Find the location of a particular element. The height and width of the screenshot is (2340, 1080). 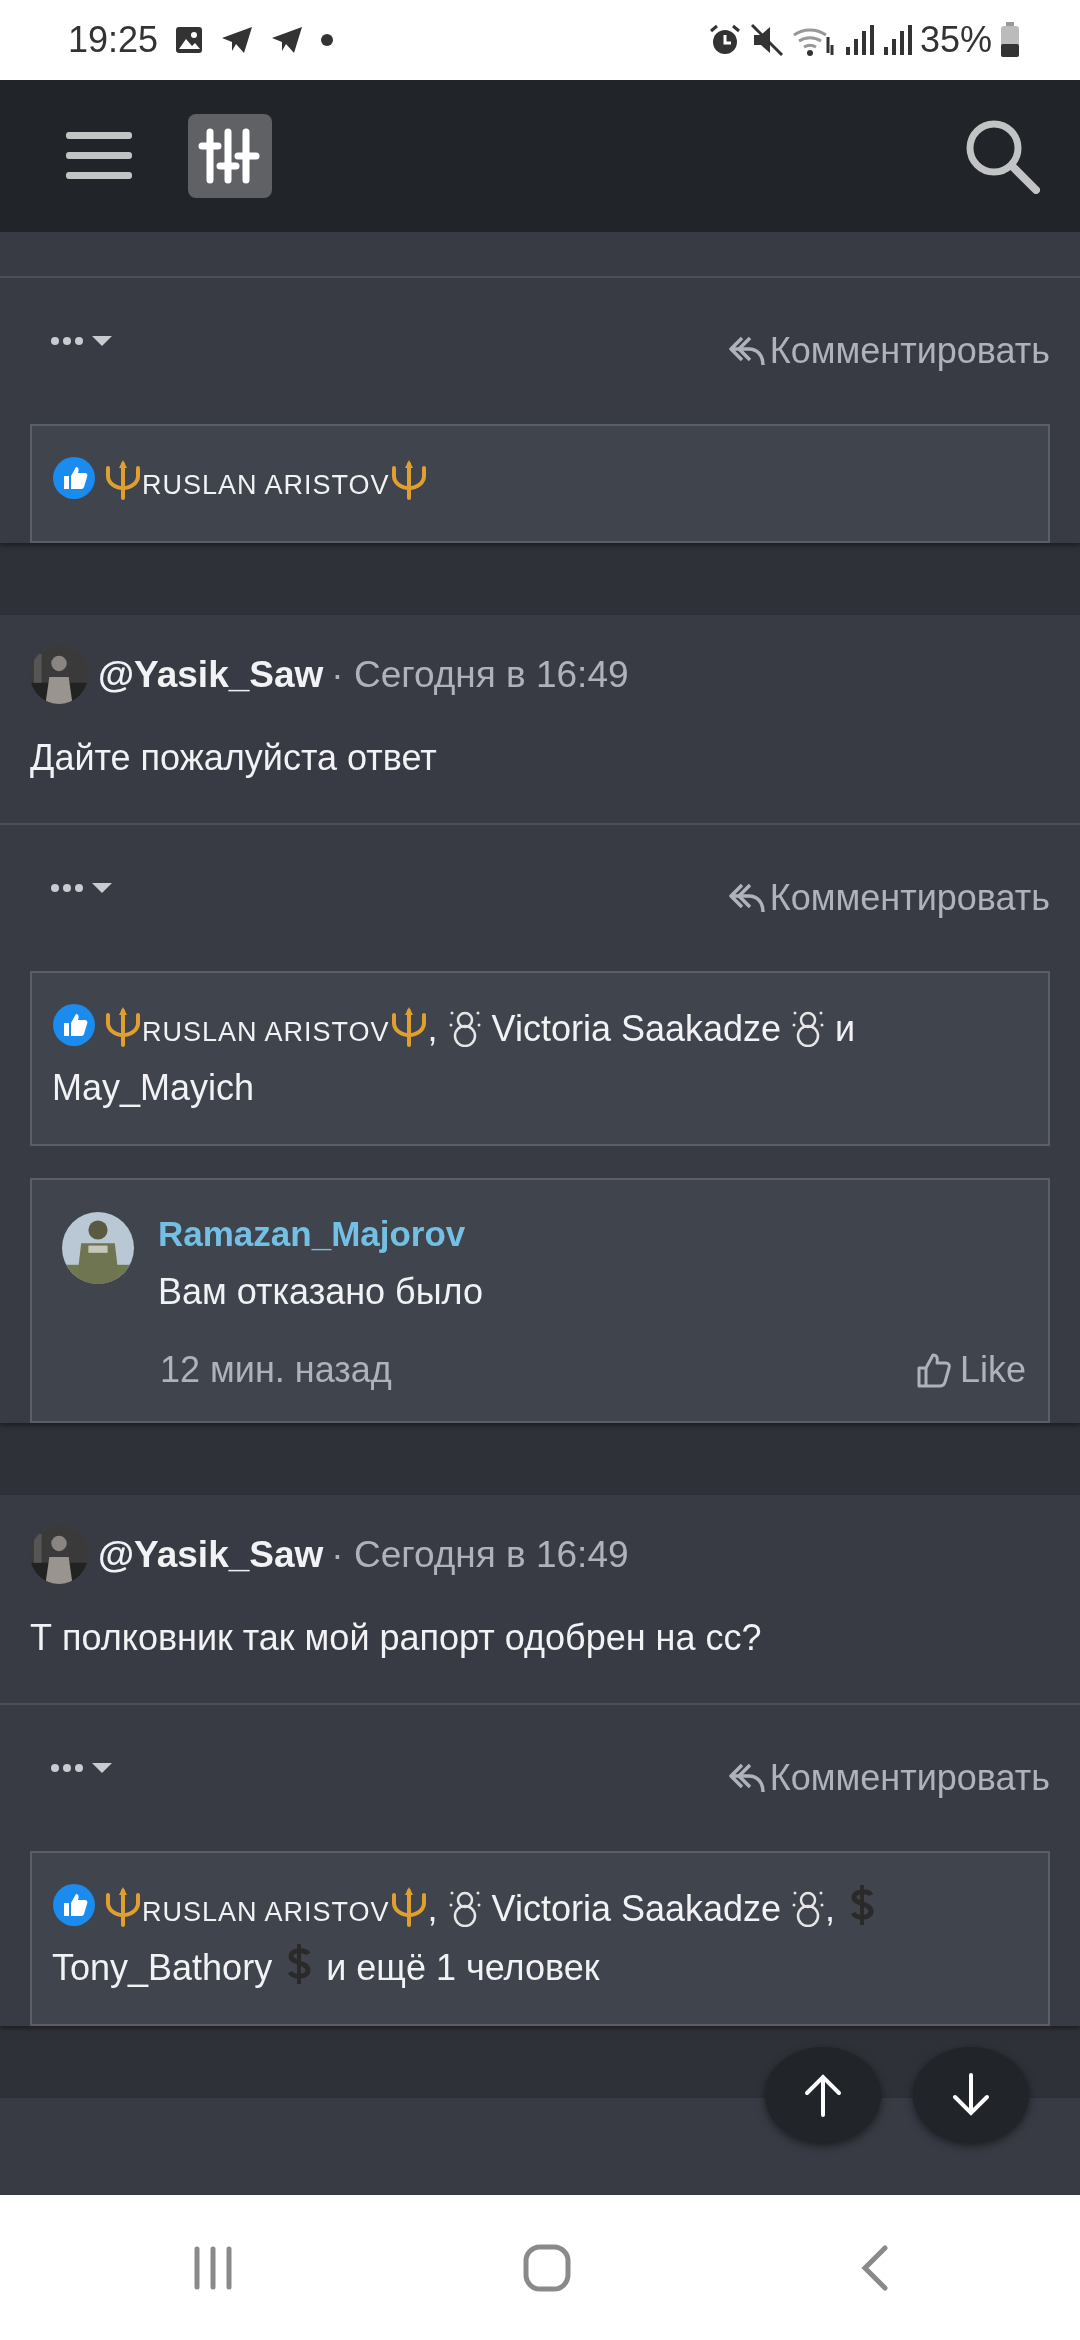

filter-button is located at coordinates (230, 156).